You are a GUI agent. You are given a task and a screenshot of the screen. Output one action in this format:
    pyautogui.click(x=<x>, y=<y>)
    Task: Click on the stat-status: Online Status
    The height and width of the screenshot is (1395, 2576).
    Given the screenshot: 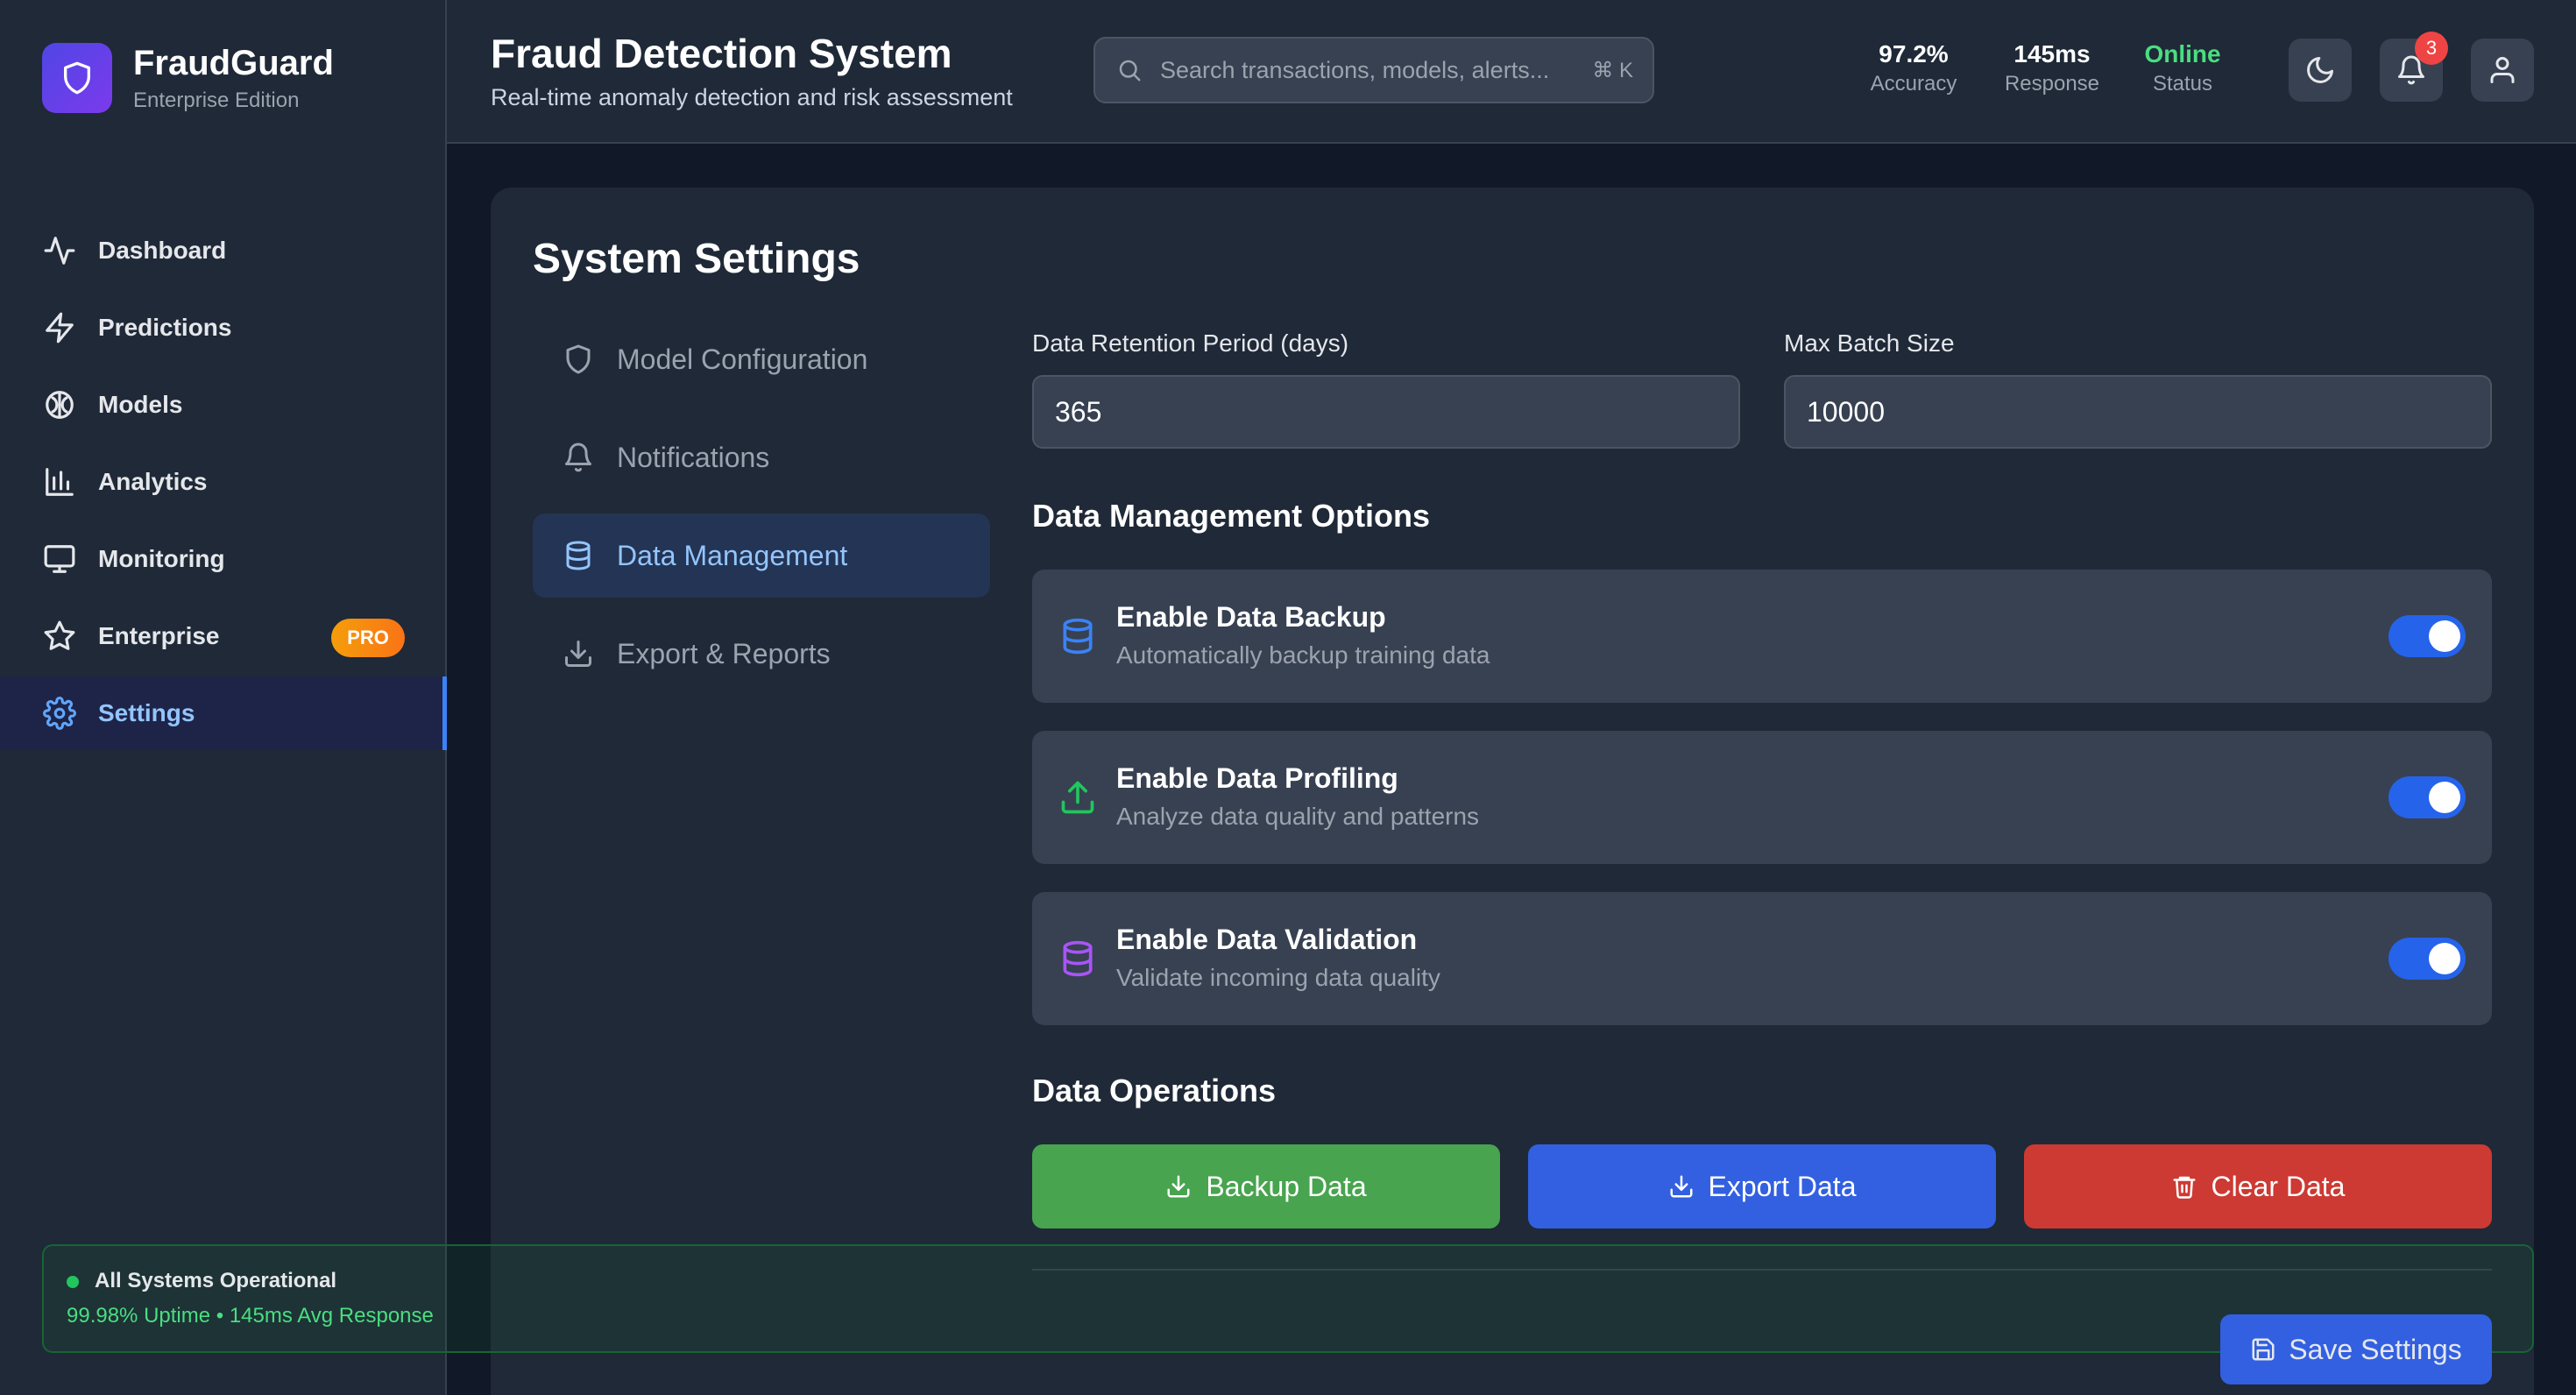 What is the action you would take?
    pyautogui.click(x=2182, y=68)
    